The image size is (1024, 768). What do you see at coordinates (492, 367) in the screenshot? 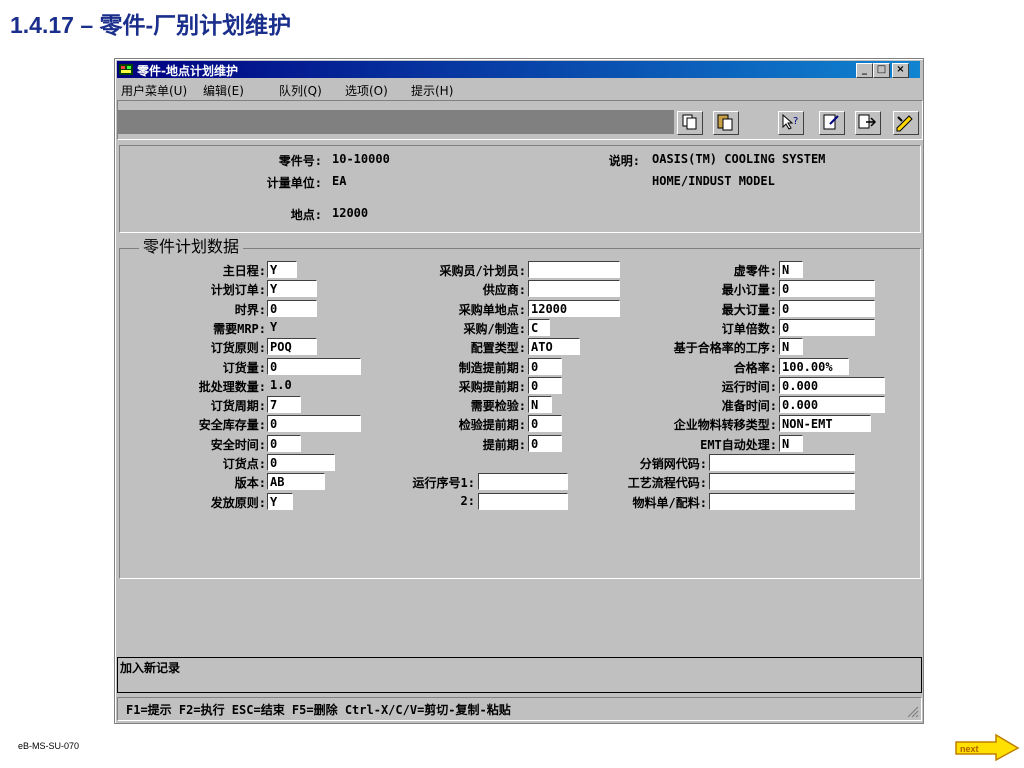
I see `col2-label-5: 制造提前期:` at bounding box center [492, 367].